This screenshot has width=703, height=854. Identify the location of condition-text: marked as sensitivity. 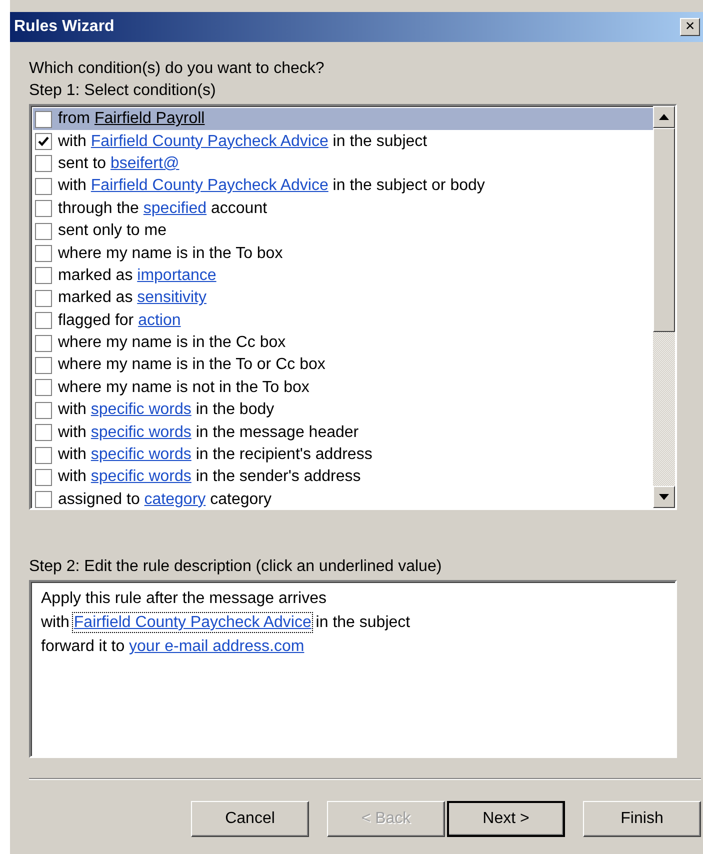
(132, 298).